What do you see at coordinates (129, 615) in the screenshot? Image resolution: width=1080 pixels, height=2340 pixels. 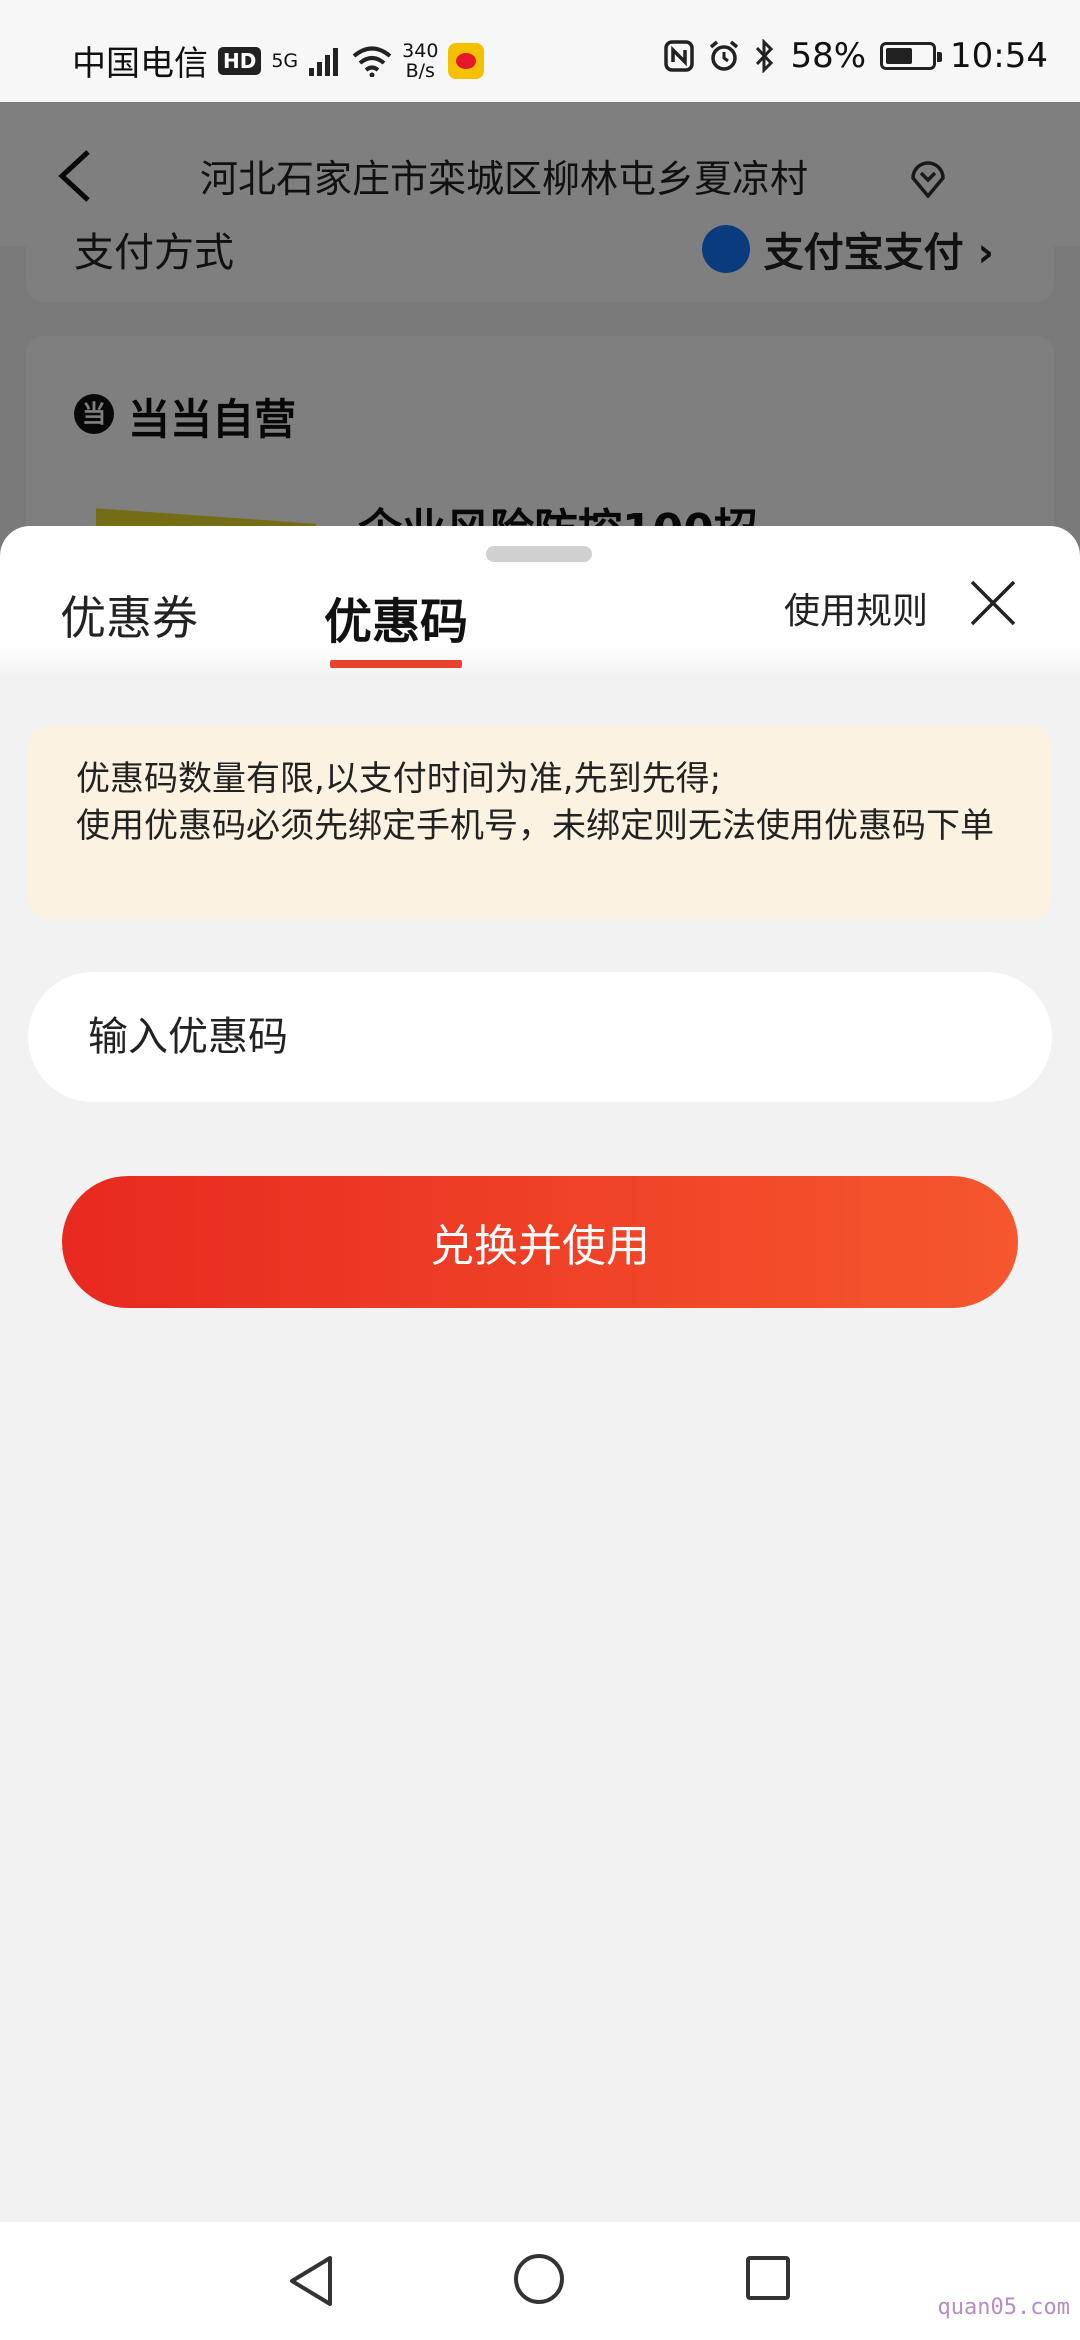 I see `tab-coupon: 优惠券` at bounding box center [129, 615].